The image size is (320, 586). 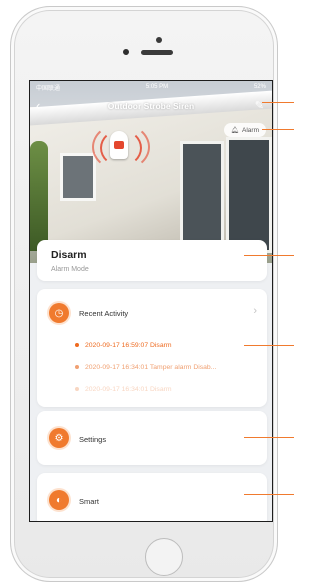 I want to click on front-sensor, so click(x=159, y=40).